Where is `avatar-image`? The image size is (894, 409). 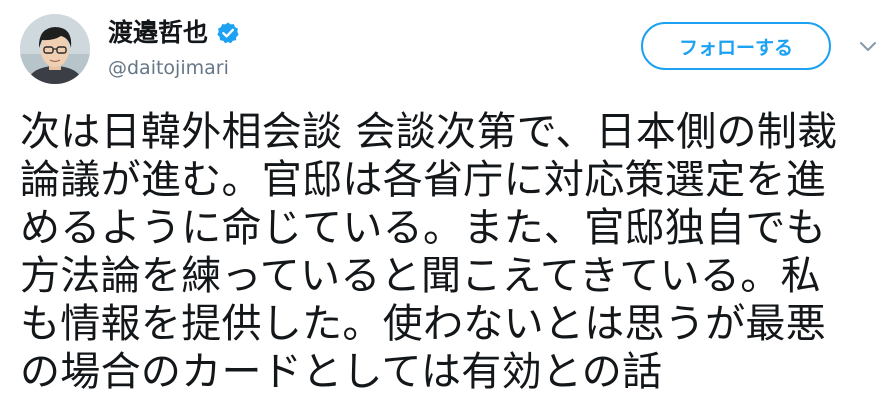
avatar-image is located at coordinates (55, 49).